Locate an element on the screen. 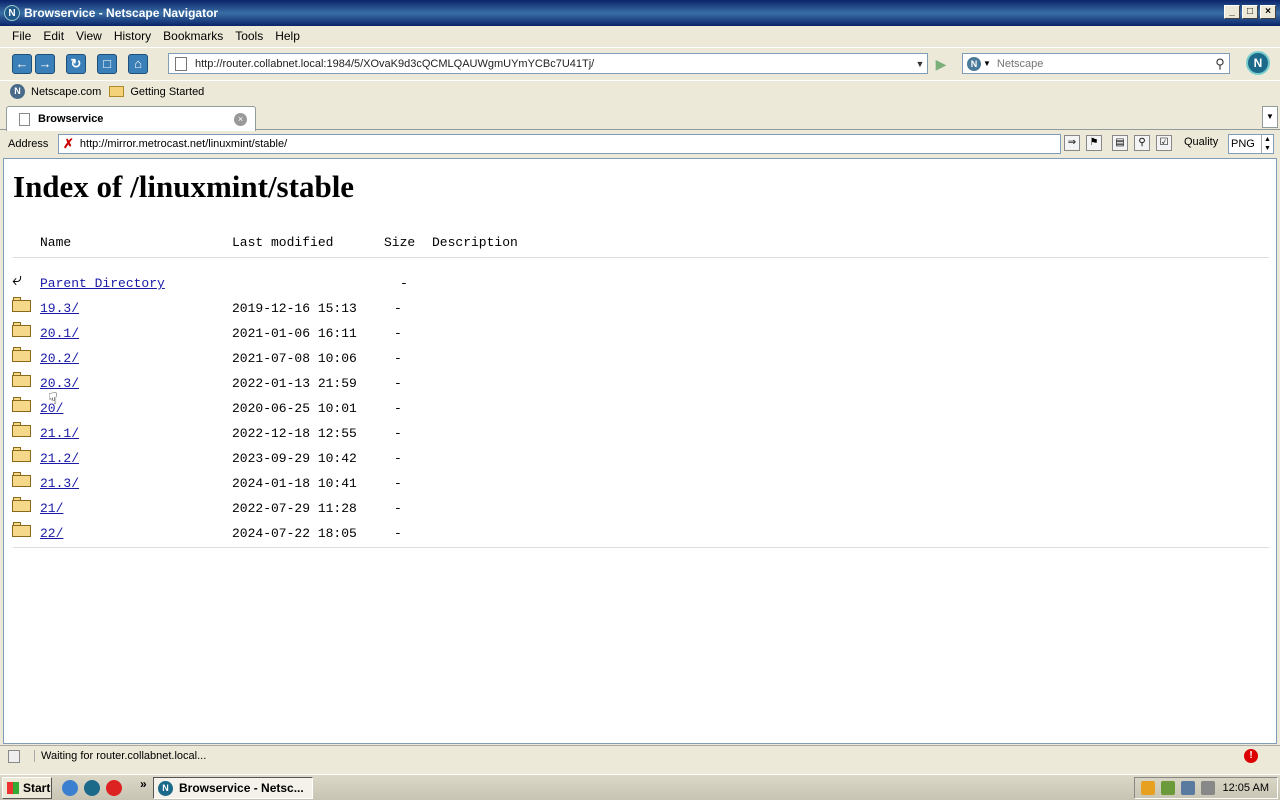 The image size is (1280, 800). menu-view: View is located at coordinates (89, 36).